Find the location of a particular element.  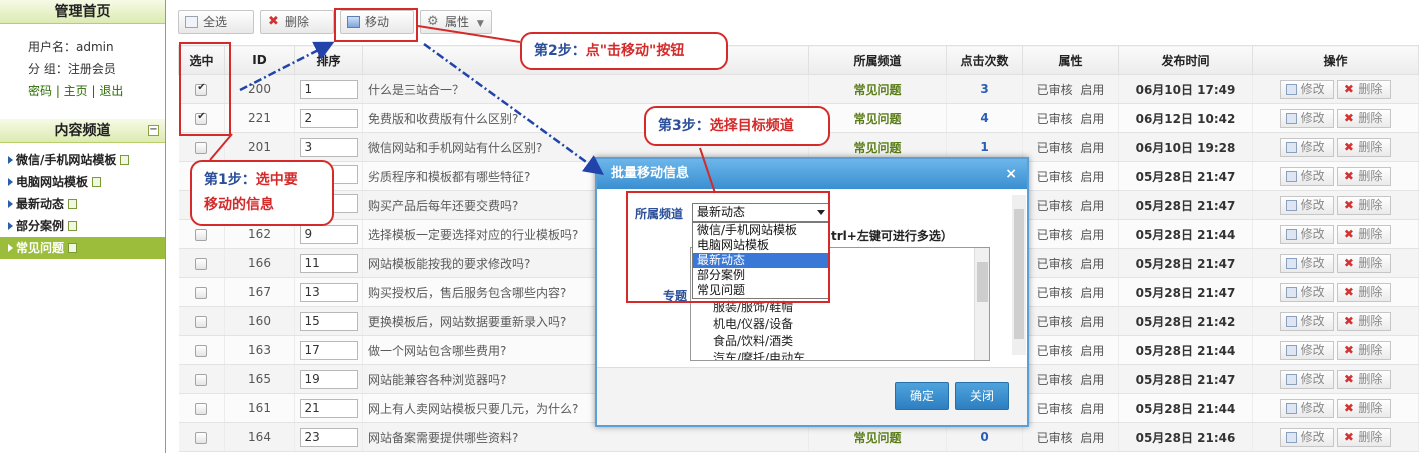

sidebar-title: 管理首页 is located at coordinates (82, 12).